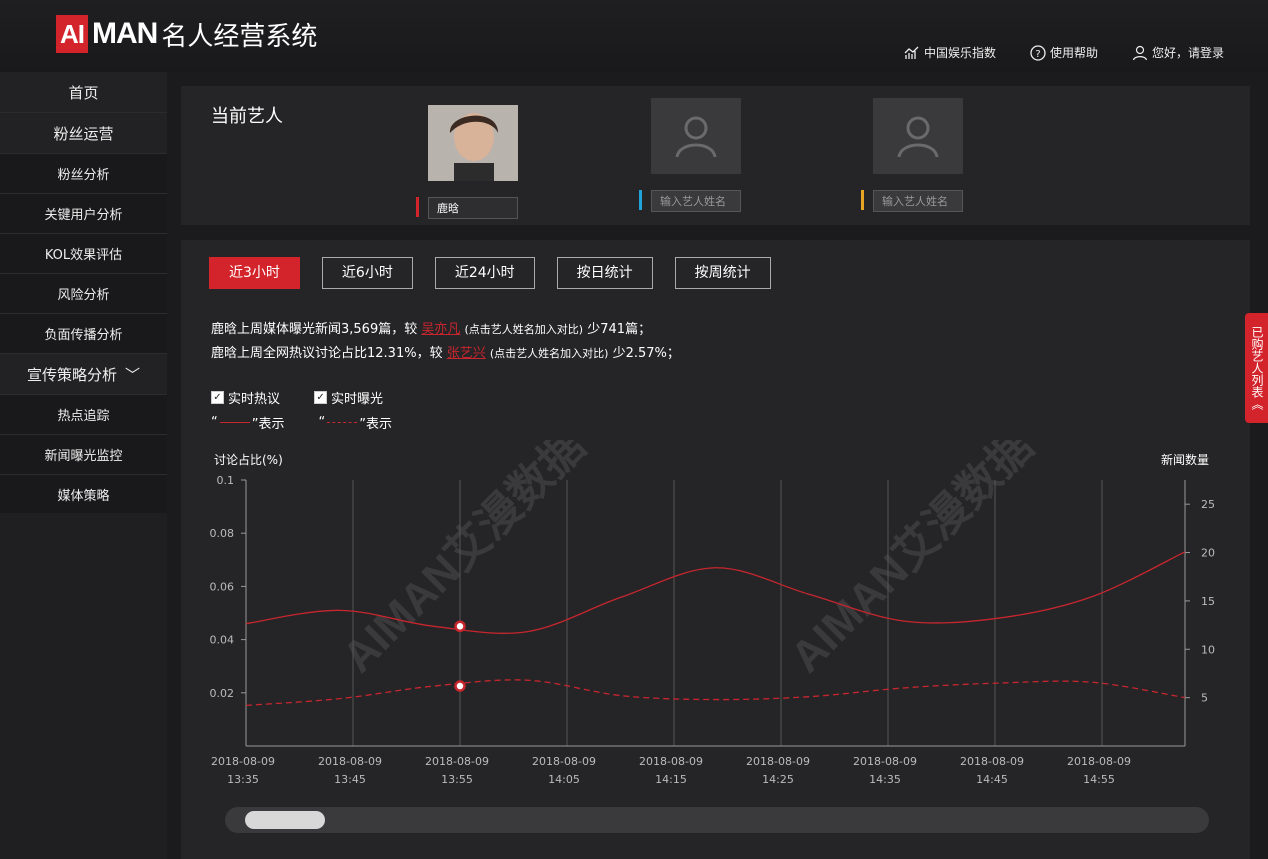 This screenshot has height=859, width=1268. I want to click on y-right-tick: 5, so click(1204, 698).